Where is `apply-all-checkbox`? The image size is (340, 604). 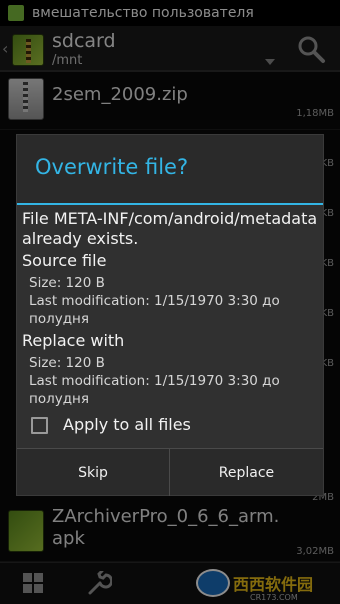 apply-all-checkbox is located at coordinates (39, 425).